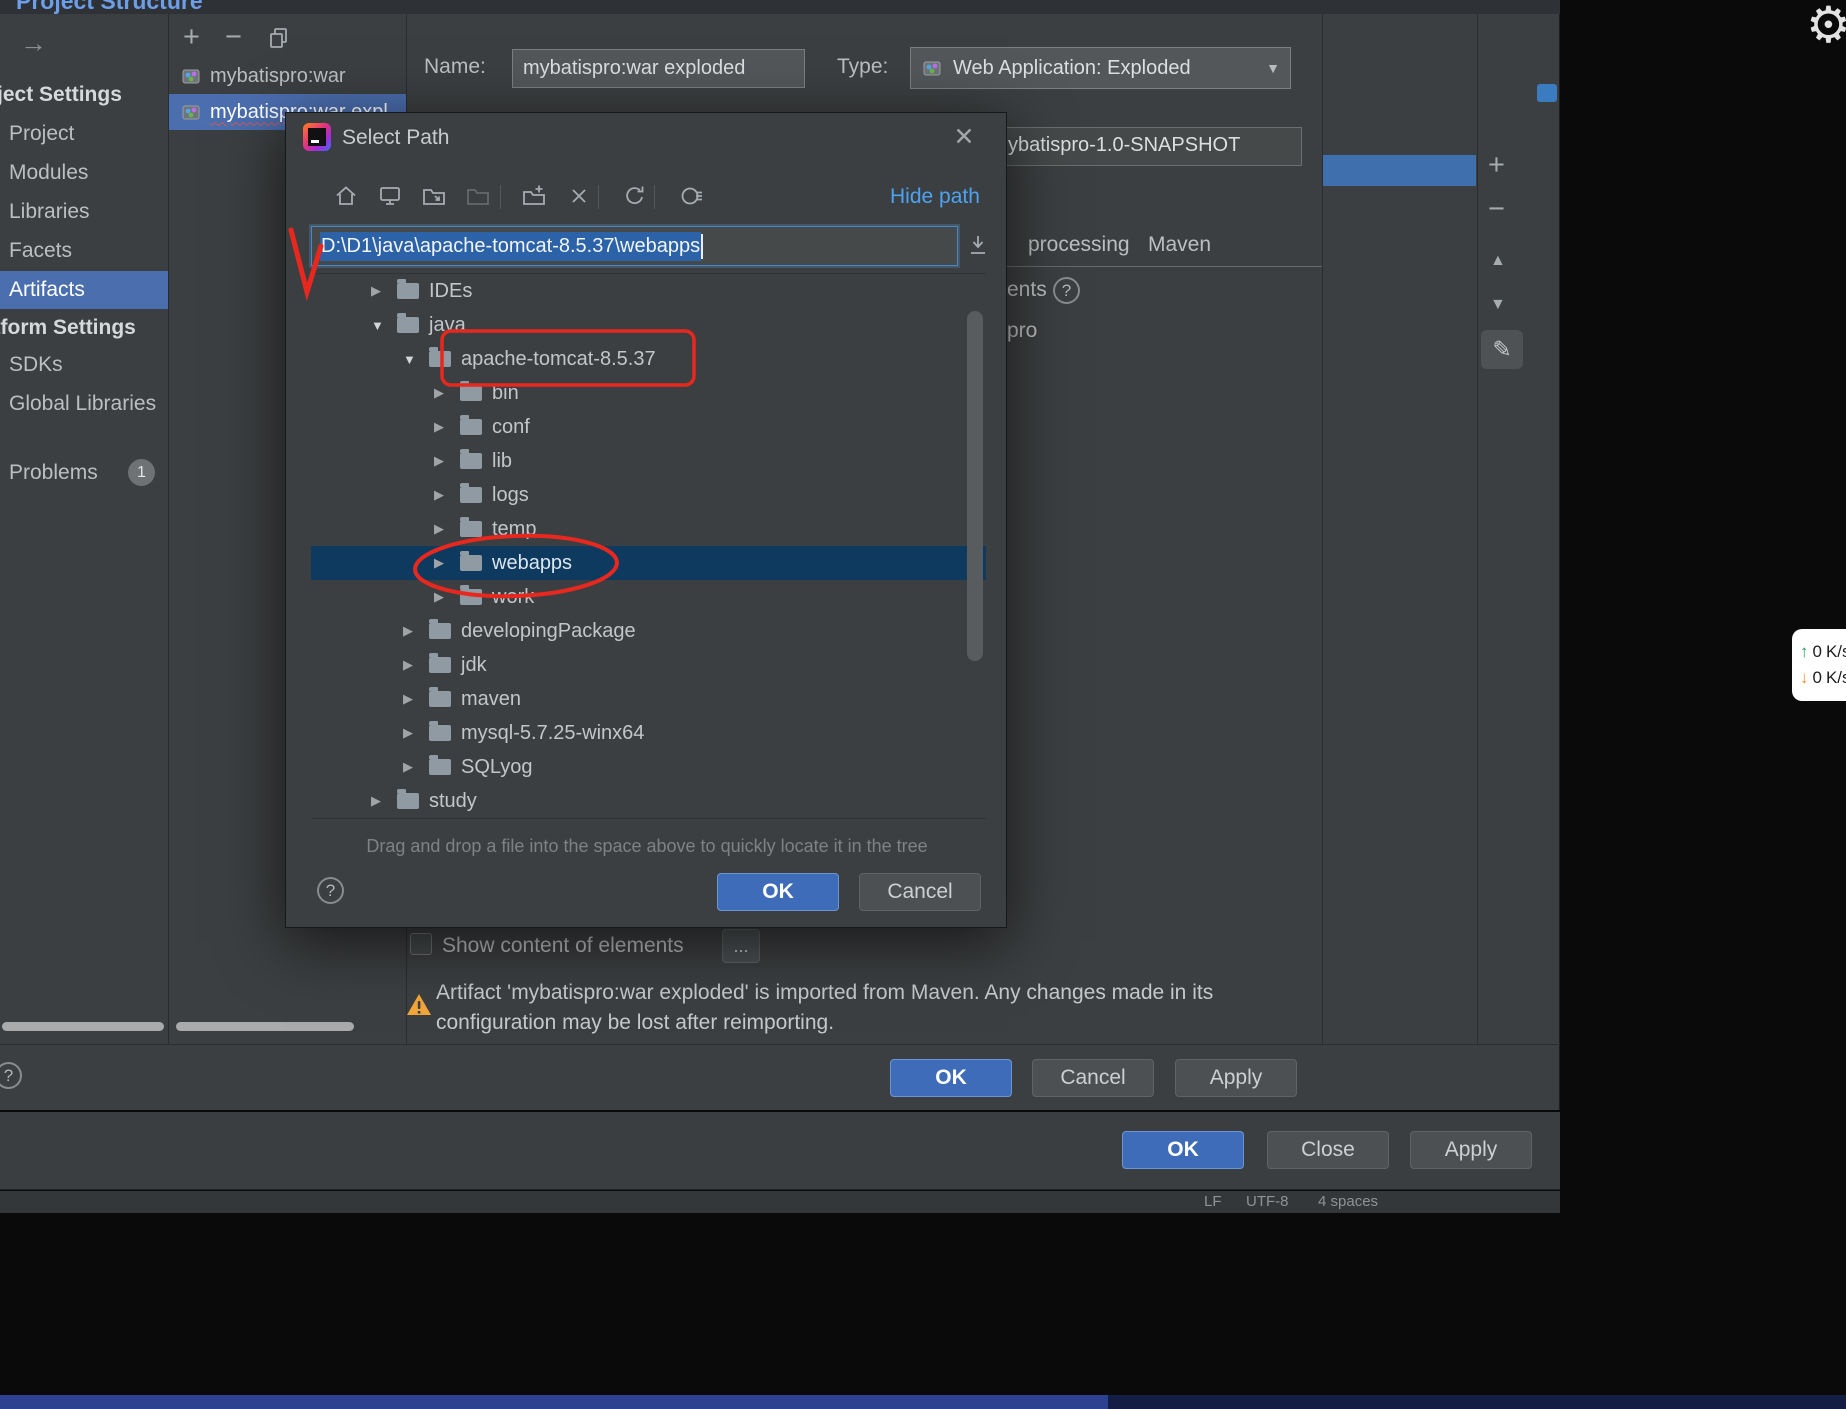 The height and width of the screenshot is (1409, 1846). What do you see at coordinates (648, 597) in the screenshot?
I see `tree-item-work: ▶ work` at bounding box center [648, 597].